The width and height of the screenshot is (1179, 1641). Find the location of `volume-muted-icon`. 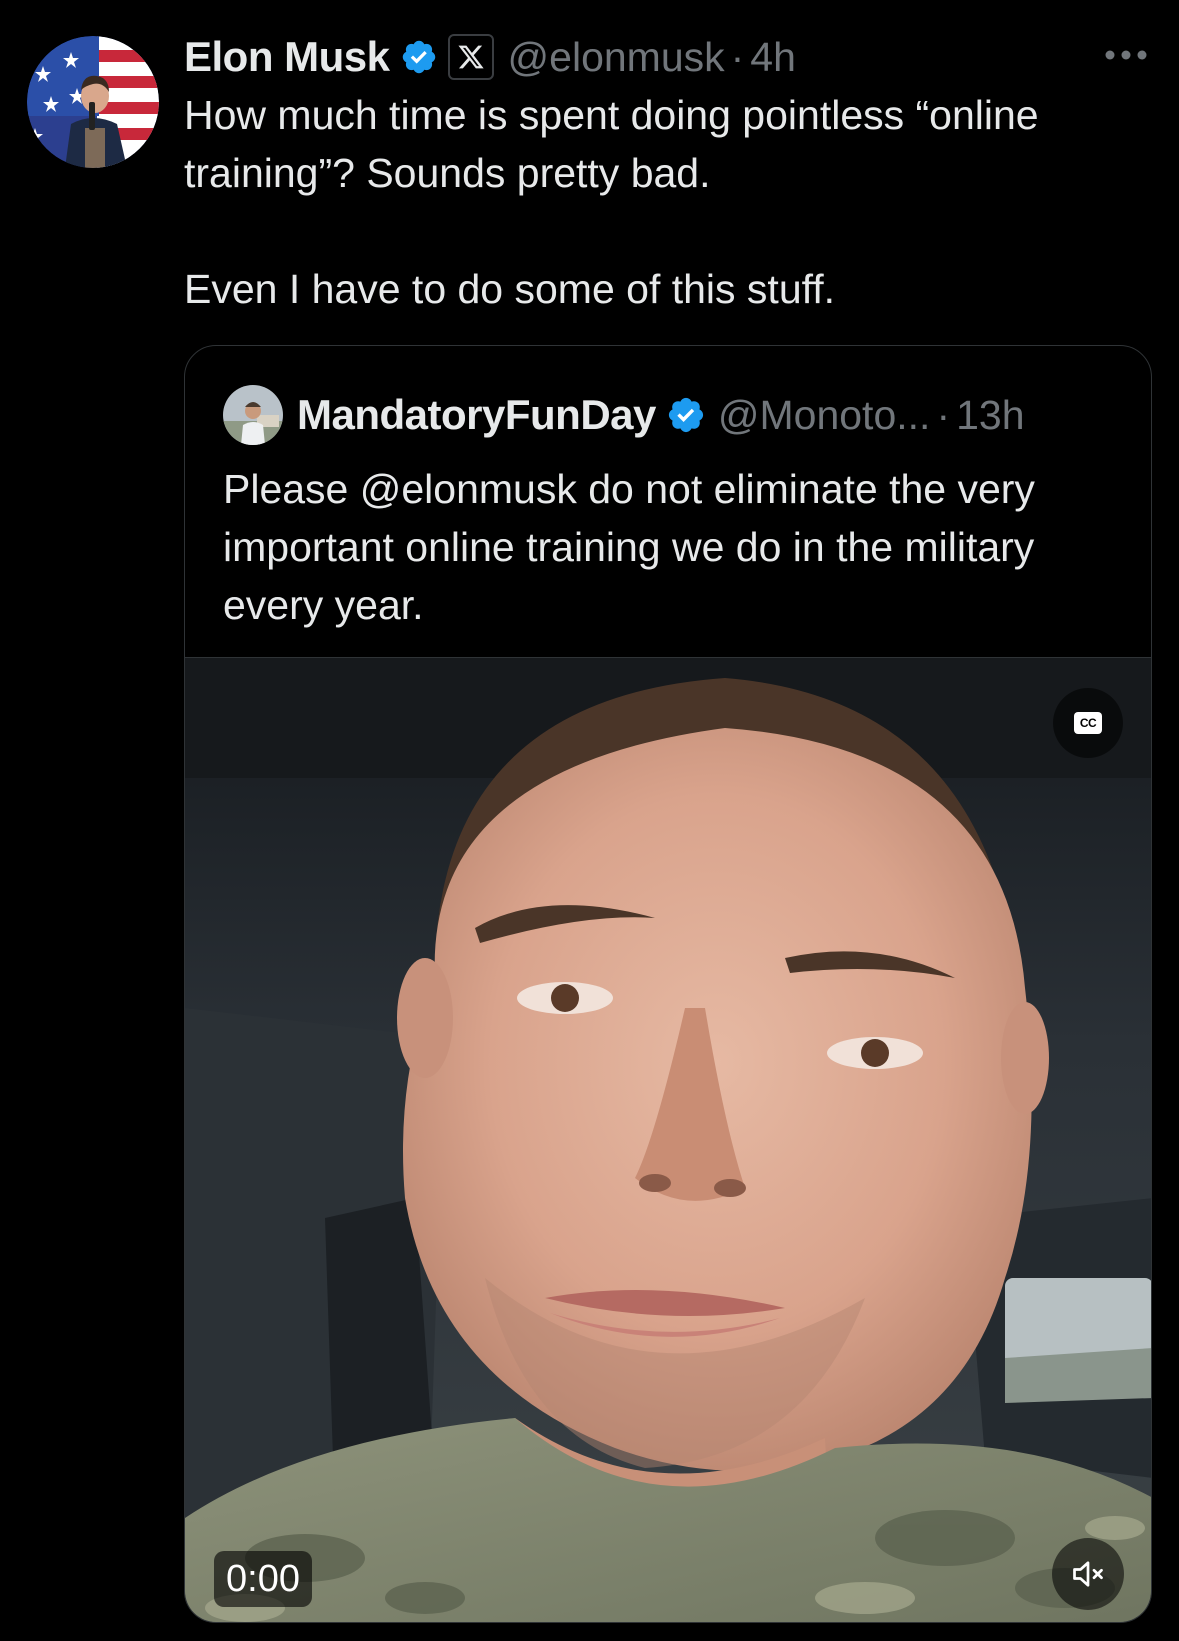

volume-muted-icon is located at coordinates (1088, 1574).